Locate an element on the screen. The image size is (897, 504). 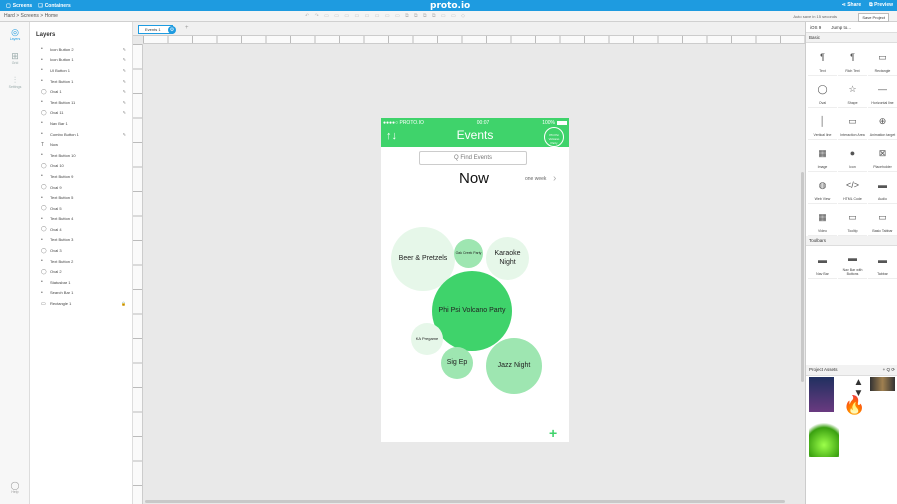
layer-row: • Text Button 10 is located at coordinates (81, 155).